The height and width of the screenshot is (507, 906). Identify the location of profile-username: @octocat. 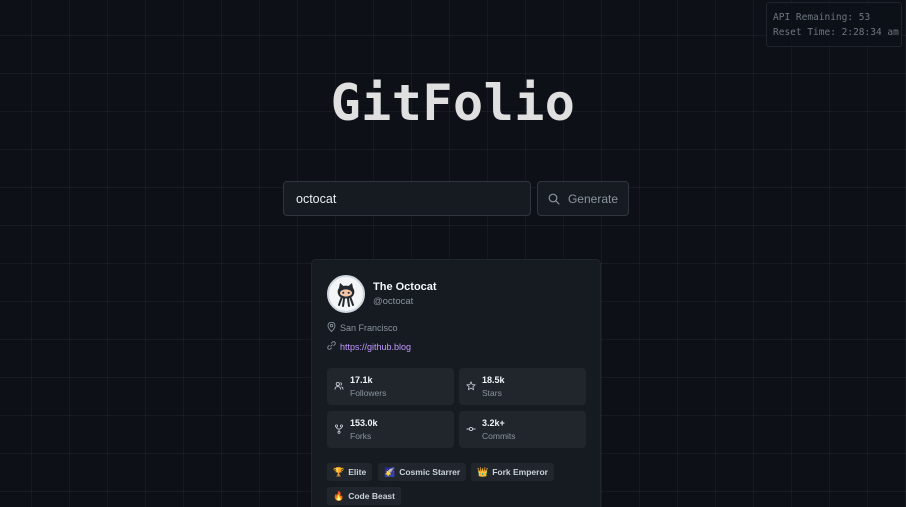
(393, 301).